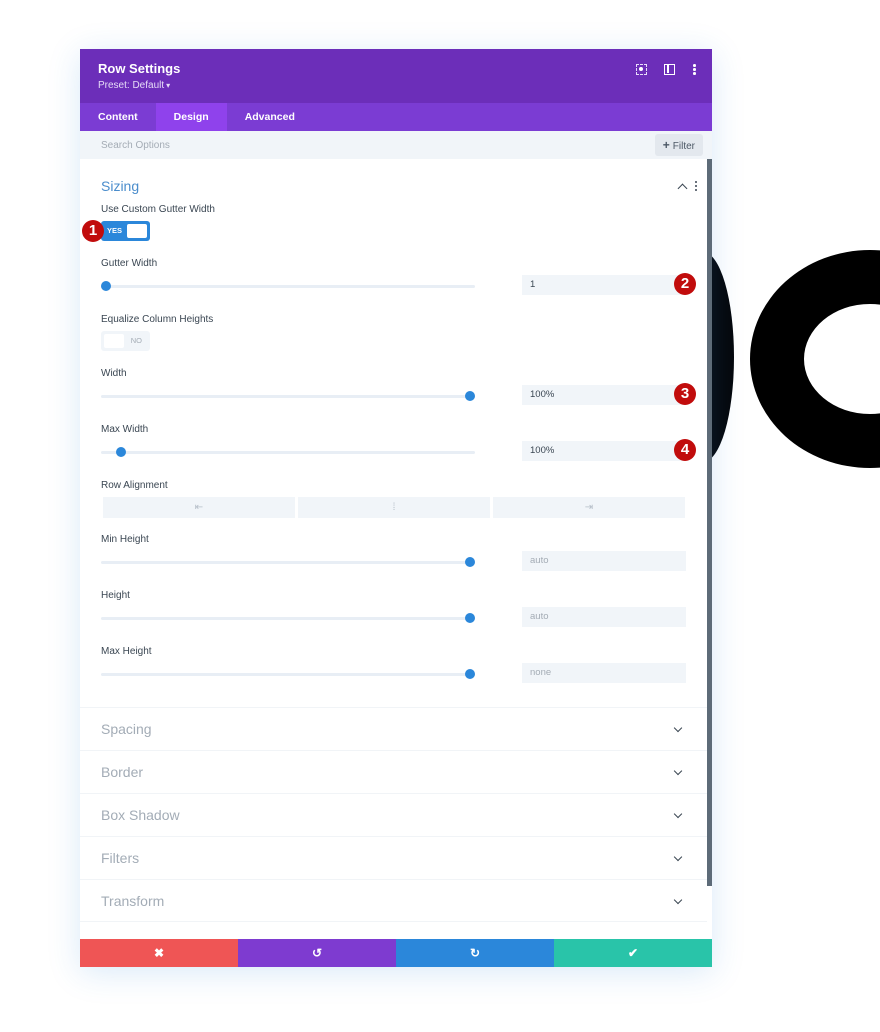 The width and height of the screenshot is (880, 1032). I want to click on section-label: Spacing, so click(126, 729).